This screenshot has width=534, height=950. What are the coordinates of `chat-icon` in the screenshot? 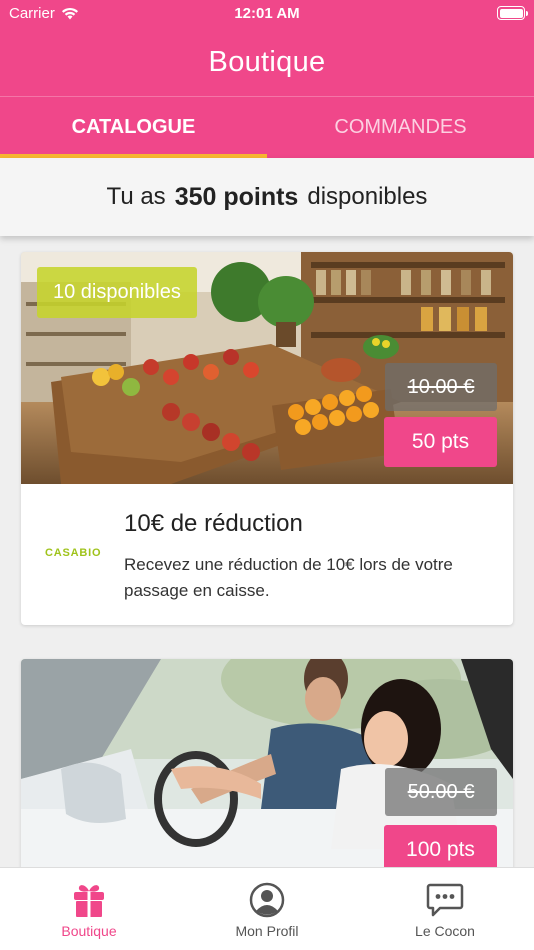 It's located at (445, 900).